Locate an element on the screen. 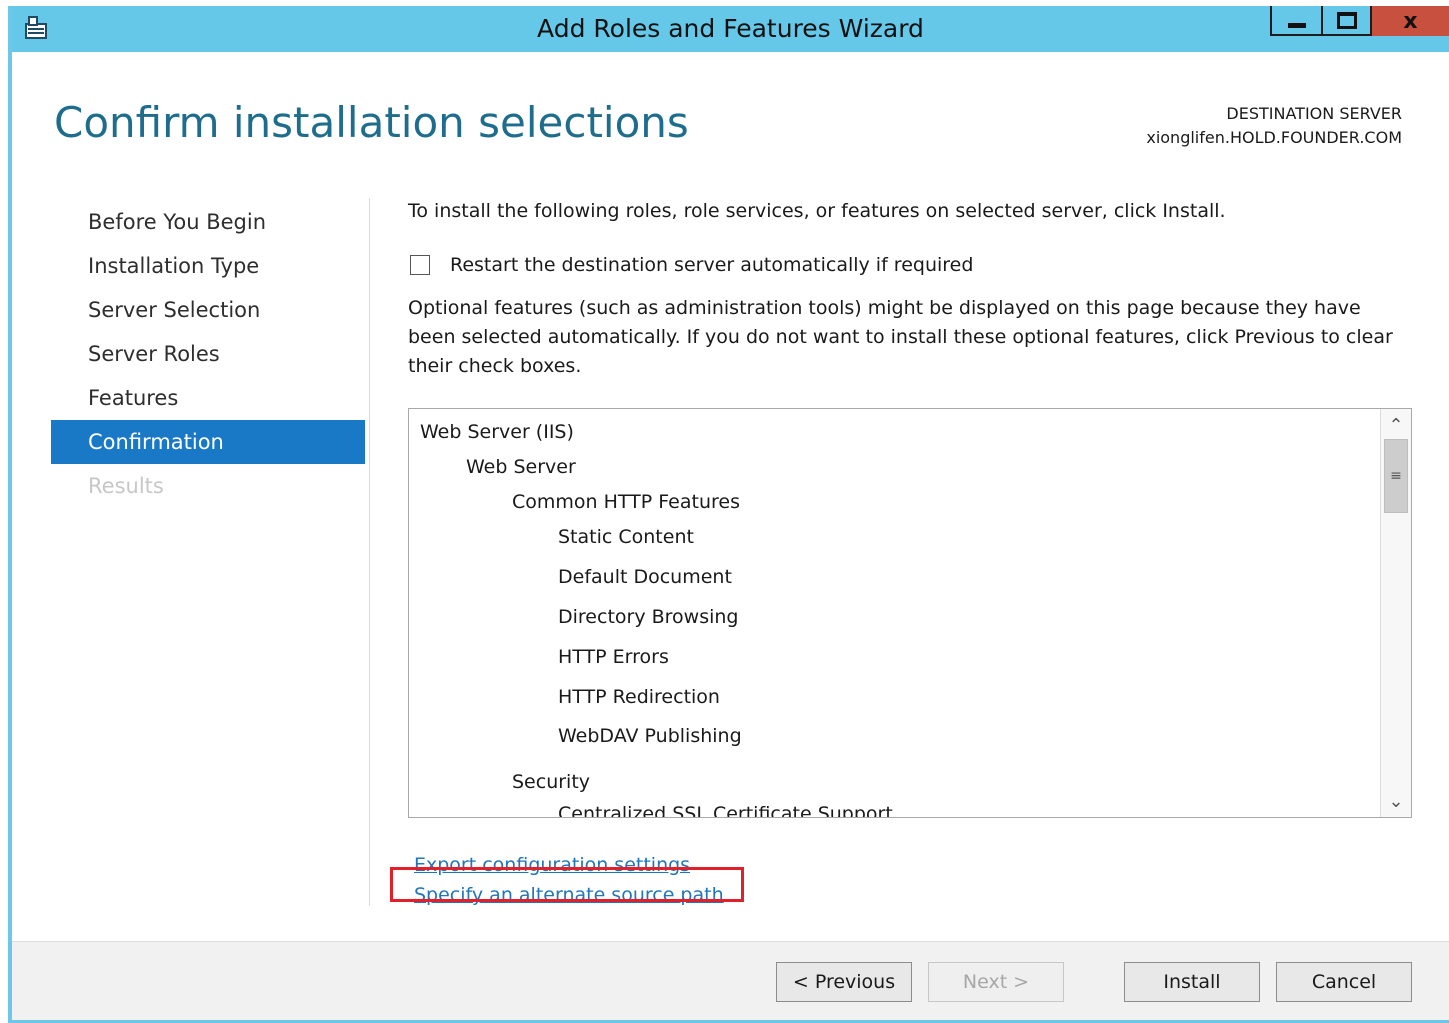  scroll-thumb: ≡ is located at coordinates (1396, 476).